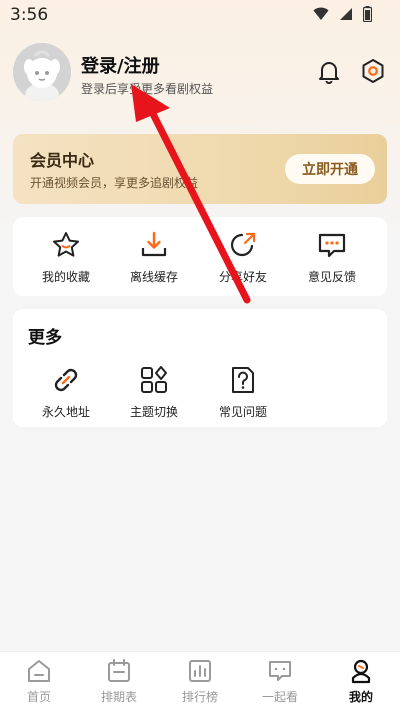  Describe the element at coordinates (39, 671) in the screenshot. I see `home-icon` at that location.